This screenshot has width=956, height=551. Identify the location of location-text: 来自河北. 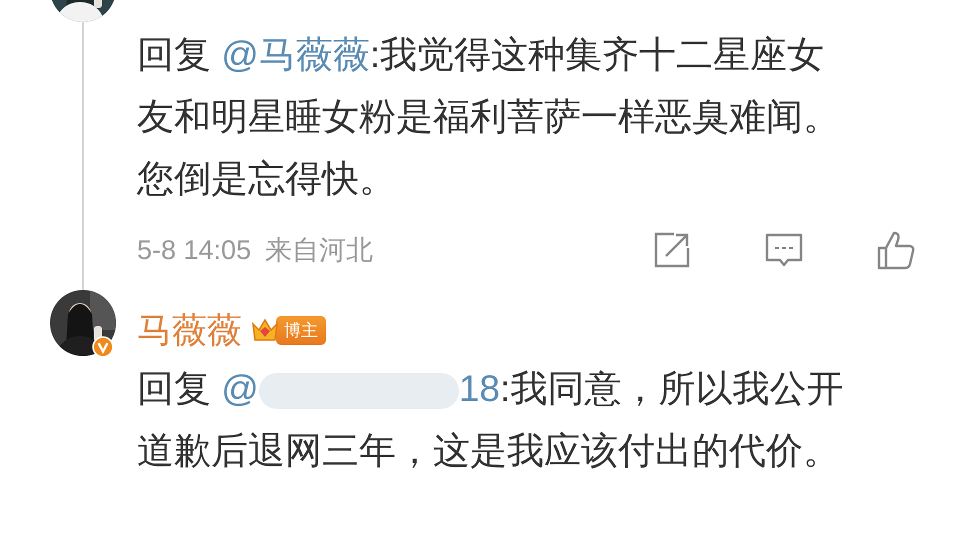
(319, 250).